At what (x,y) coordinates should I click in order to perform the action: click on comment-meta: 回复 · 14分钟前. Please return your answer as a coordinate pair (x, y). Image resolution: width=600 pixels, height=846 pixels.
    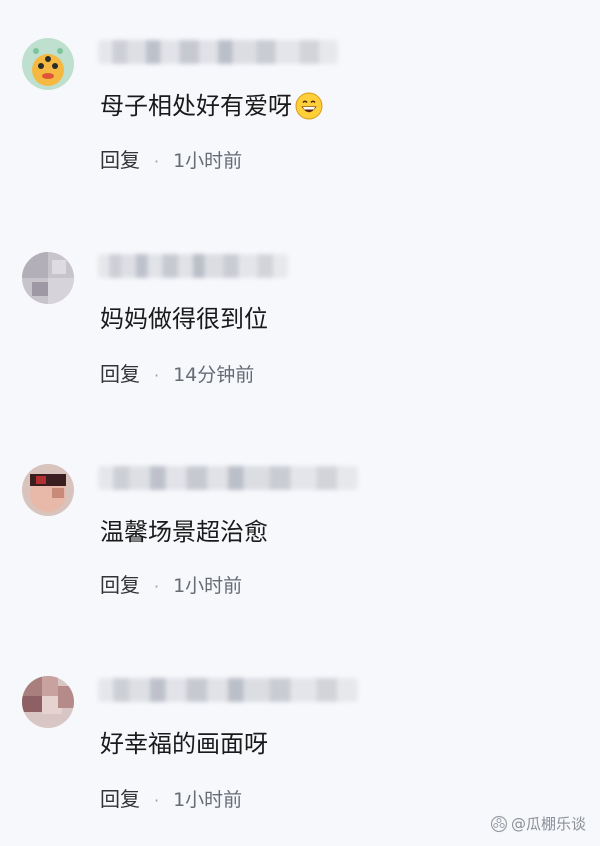
    Looking at the image, I should click on (177, 375).